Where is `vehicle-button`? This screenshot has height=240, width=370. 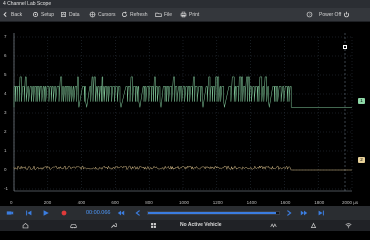
vehicle-button is located at coordinates (73, 225).